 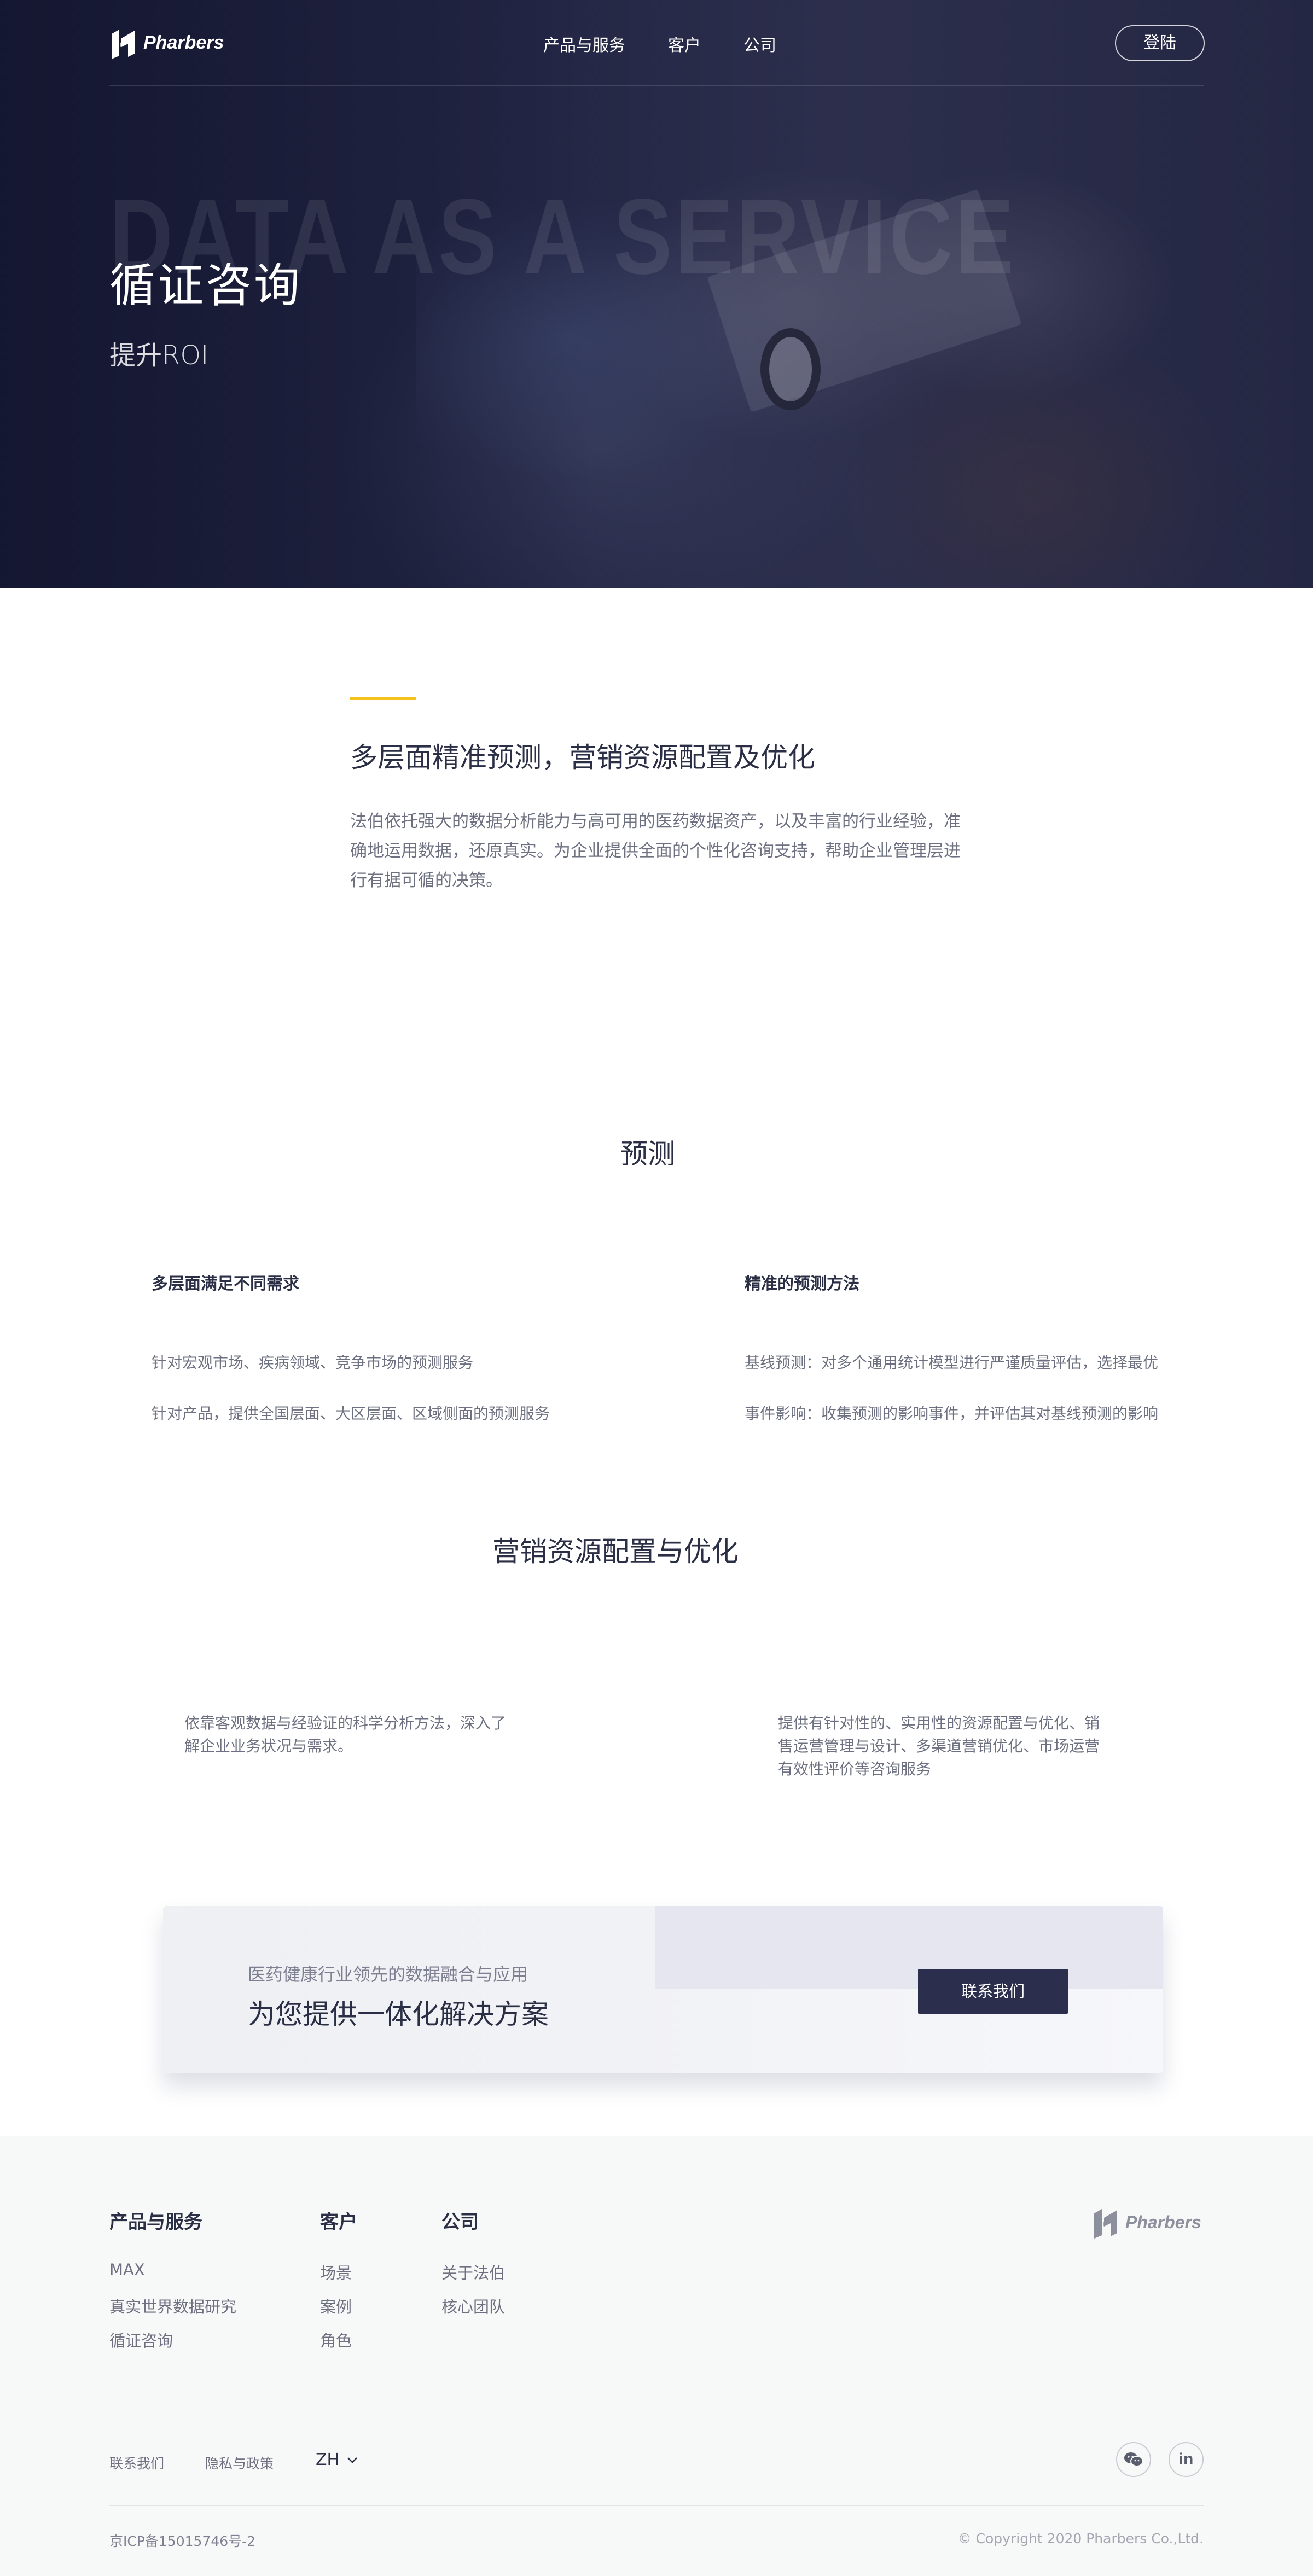 What do you see at coordinates (336, 2339) in the screenshot?
I see `footer-link-roles: 角色` at bounding box center [336, 2339].